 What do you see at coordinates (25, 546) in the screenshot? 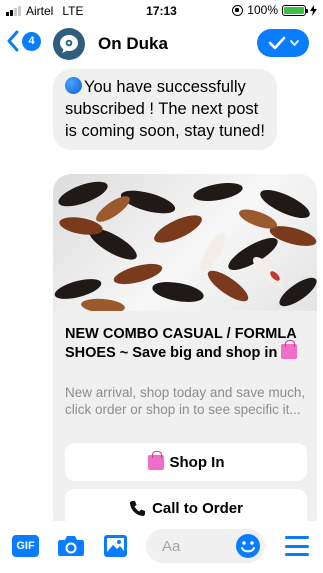
I see `gif-button: GIF` at bounding box center [25, 546].